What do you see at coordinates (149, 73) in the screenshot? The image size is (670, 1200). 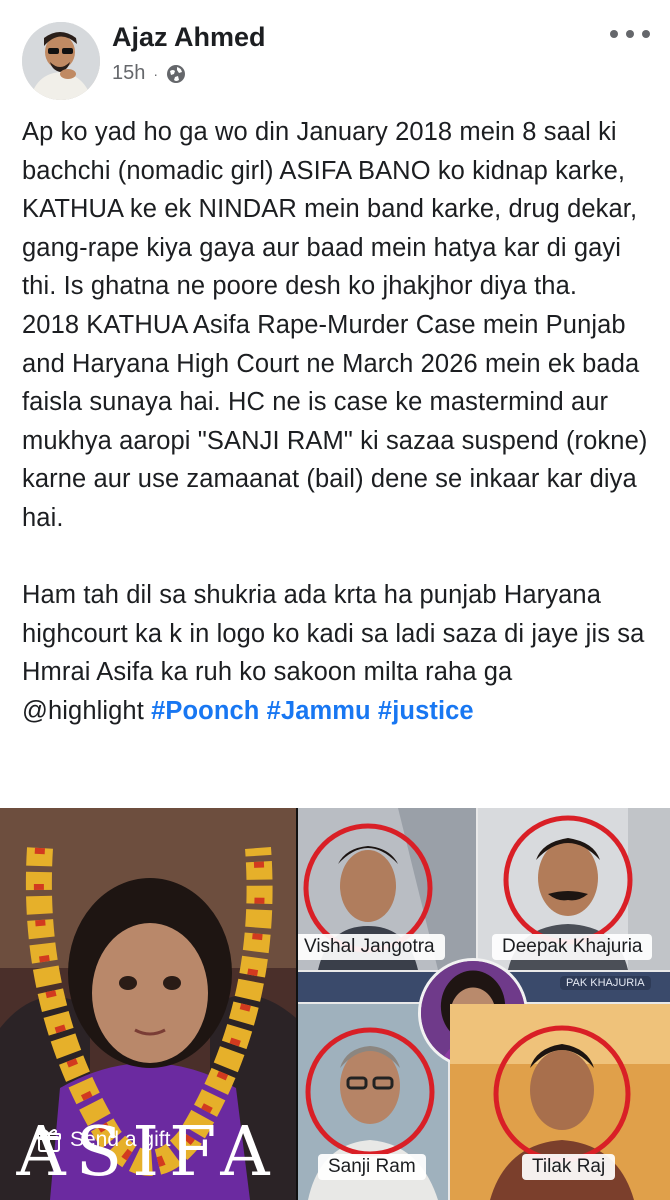 I see `post-meta: 15h ·` at bounding box center [149, 73].